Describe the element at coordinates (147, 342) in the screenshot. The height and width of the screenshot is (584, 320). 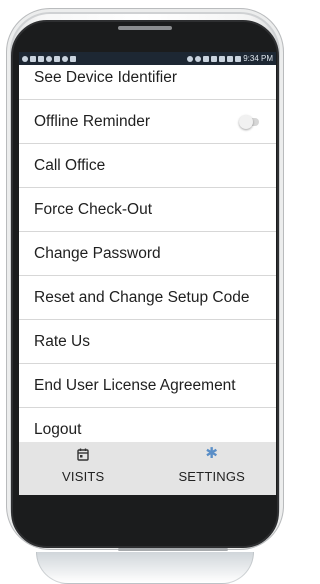
I see `menu-item-rate-us: Rate Us` at that location.